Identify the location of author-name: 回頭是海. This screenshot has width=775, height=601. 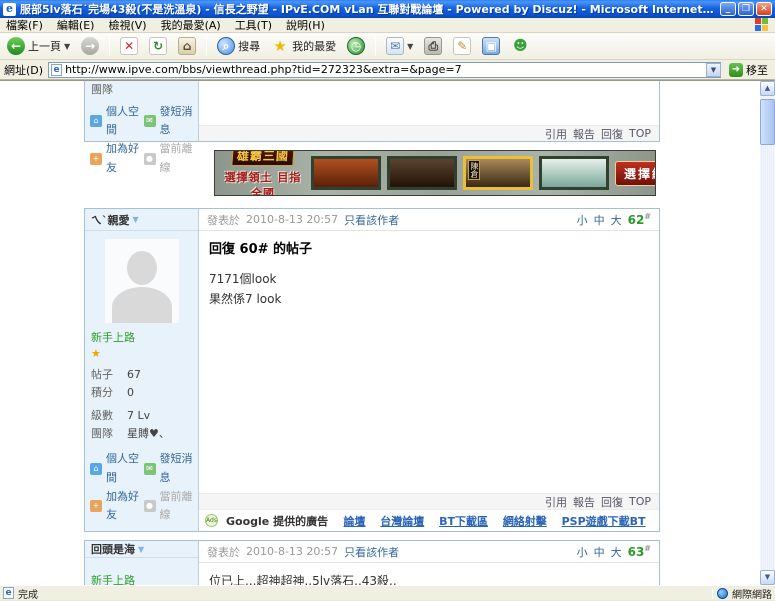
(113, 549).